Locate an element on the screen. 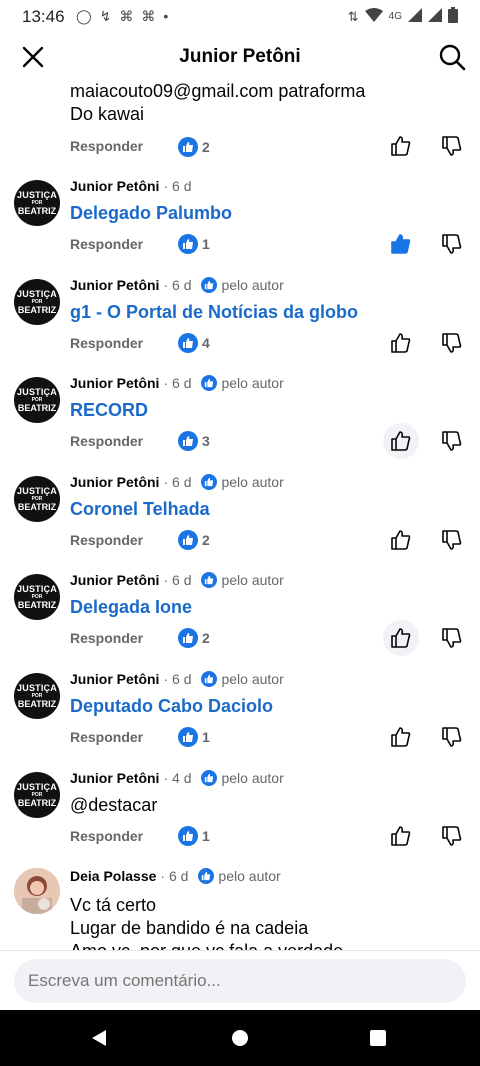 The image size is (480, 1066). network-type-label: 4G is located at coordinates (395, 16).